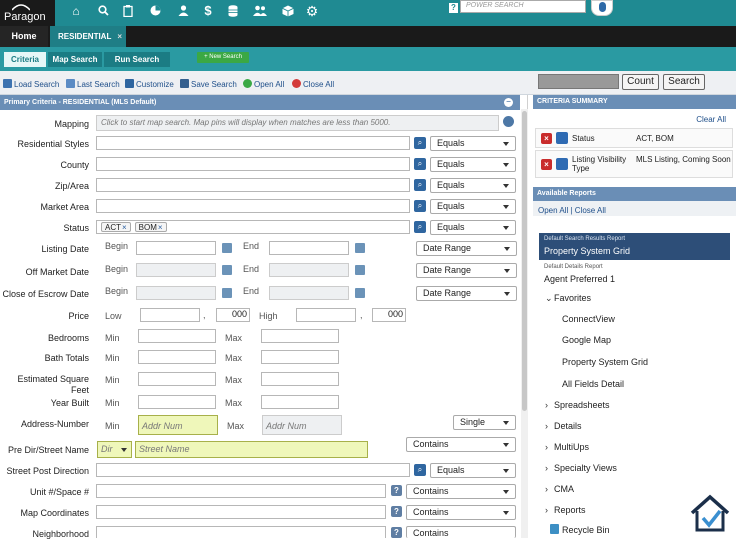 Image resolution: width=736 pixels, height=540 pixels. Describe the element at coordinates (326, 315) in the screenshot. I see `price-high-input` at that location.